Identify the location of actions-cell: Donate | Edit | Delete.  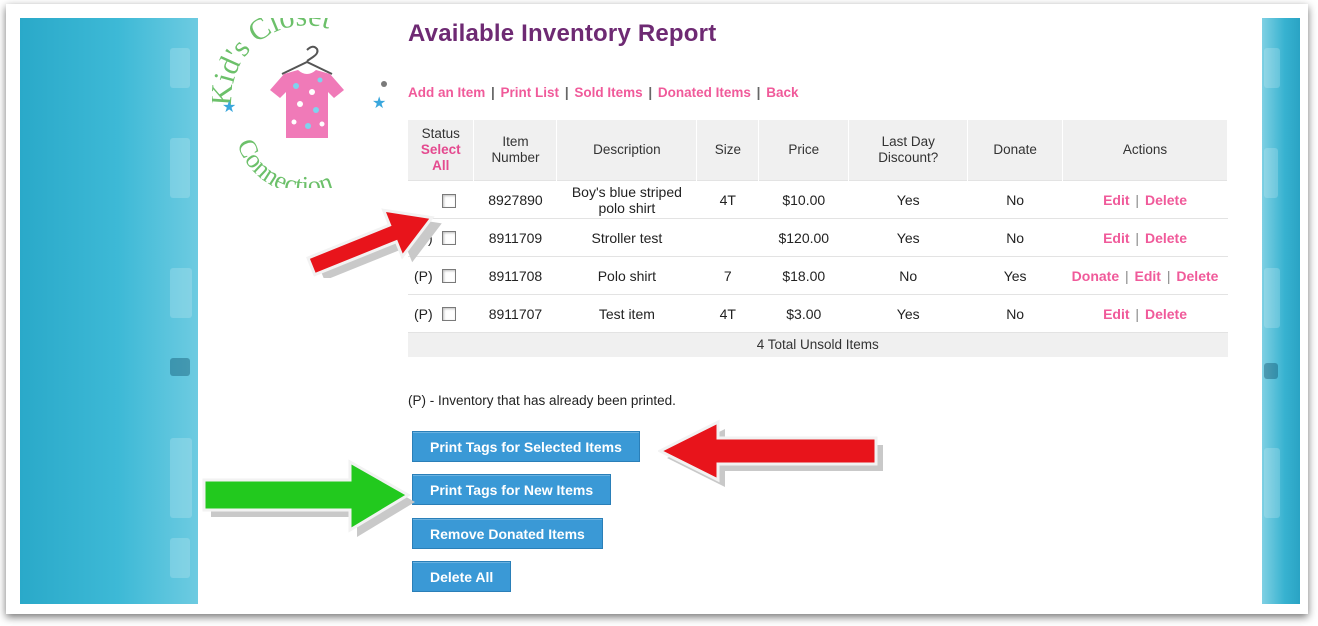
(1145, 275).